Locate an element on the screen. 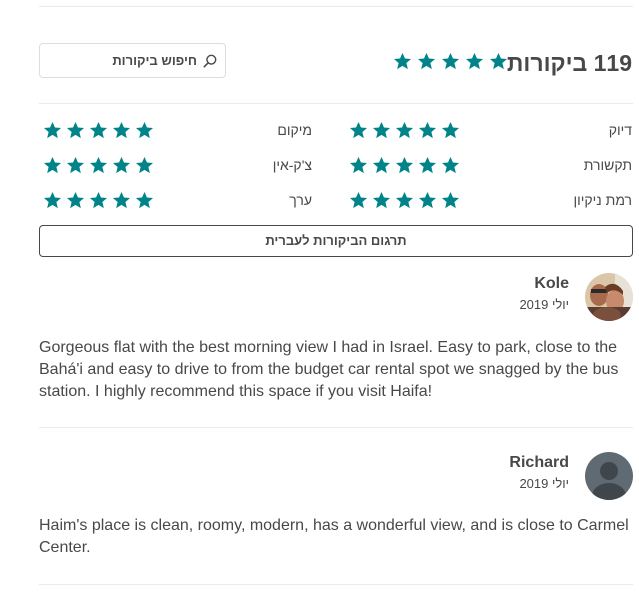 The width and height of the screenshot is (639, 599). category-checkin-stars is located at coordinates (98, 165).